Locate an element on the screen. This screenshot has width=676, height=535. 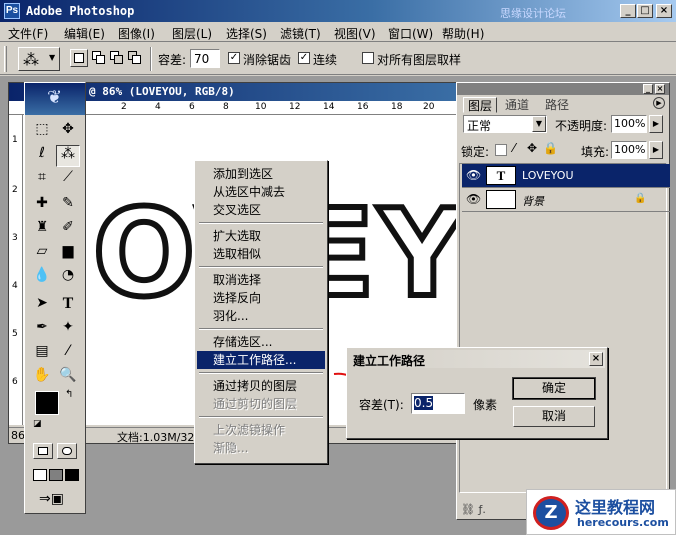
menu-item-similar: 选取相似 is located at coordinates (261, 254).